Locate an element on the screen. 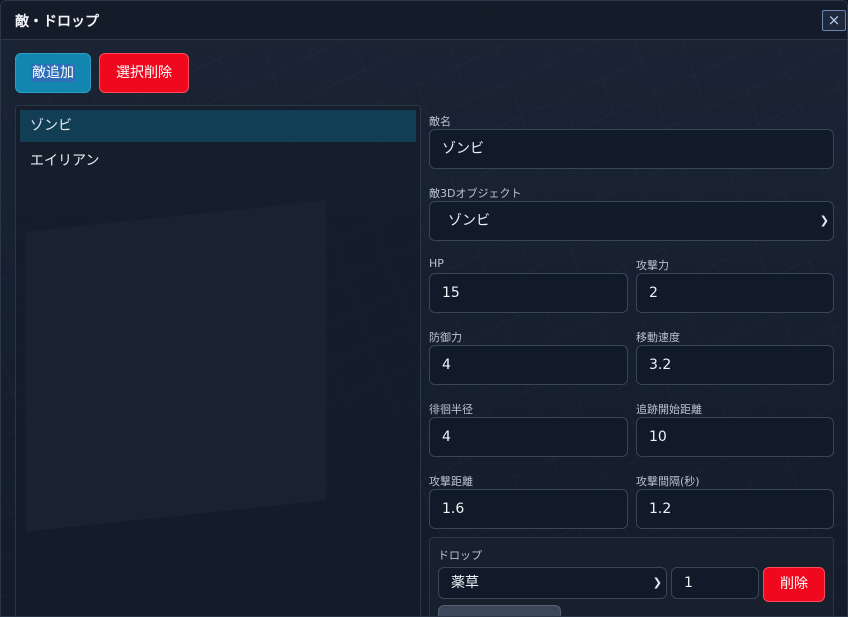 The image size is (848, 617). hp-label: HP is located at coordinates (436, 263).